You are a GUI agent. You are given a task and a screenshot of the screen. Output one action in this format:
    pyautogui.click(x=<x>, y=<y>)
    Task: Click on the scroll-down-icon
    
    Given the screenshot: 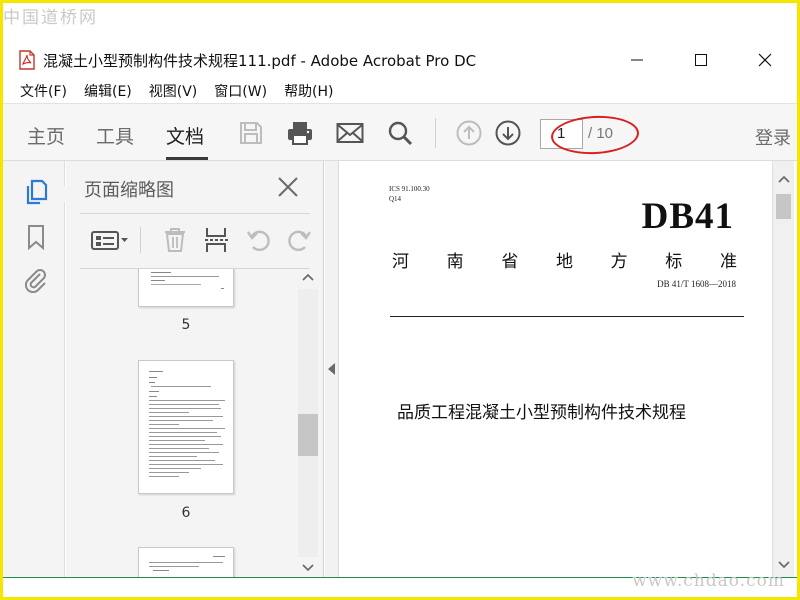 What is the action you would take?
    pyautogui.click(x=308, y=567)
    